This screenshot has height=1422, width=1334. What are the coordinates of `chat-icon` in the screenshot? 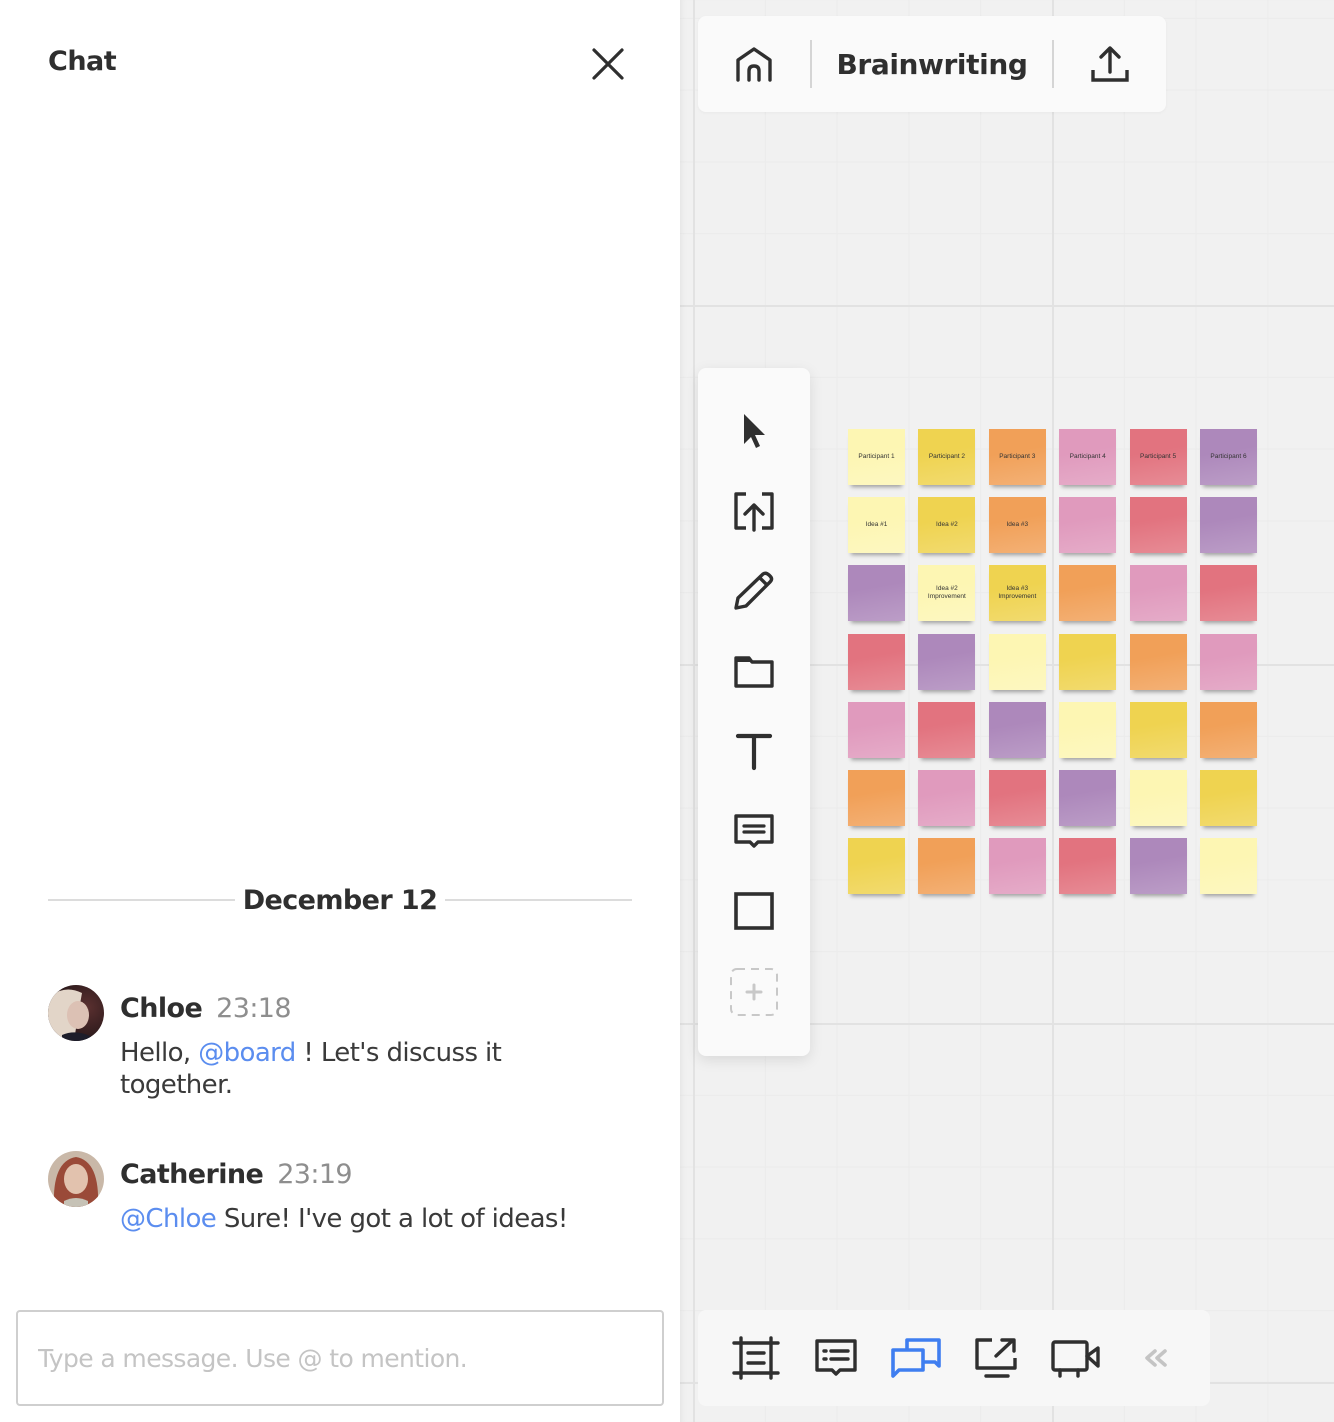 It's located at (916, 1358).